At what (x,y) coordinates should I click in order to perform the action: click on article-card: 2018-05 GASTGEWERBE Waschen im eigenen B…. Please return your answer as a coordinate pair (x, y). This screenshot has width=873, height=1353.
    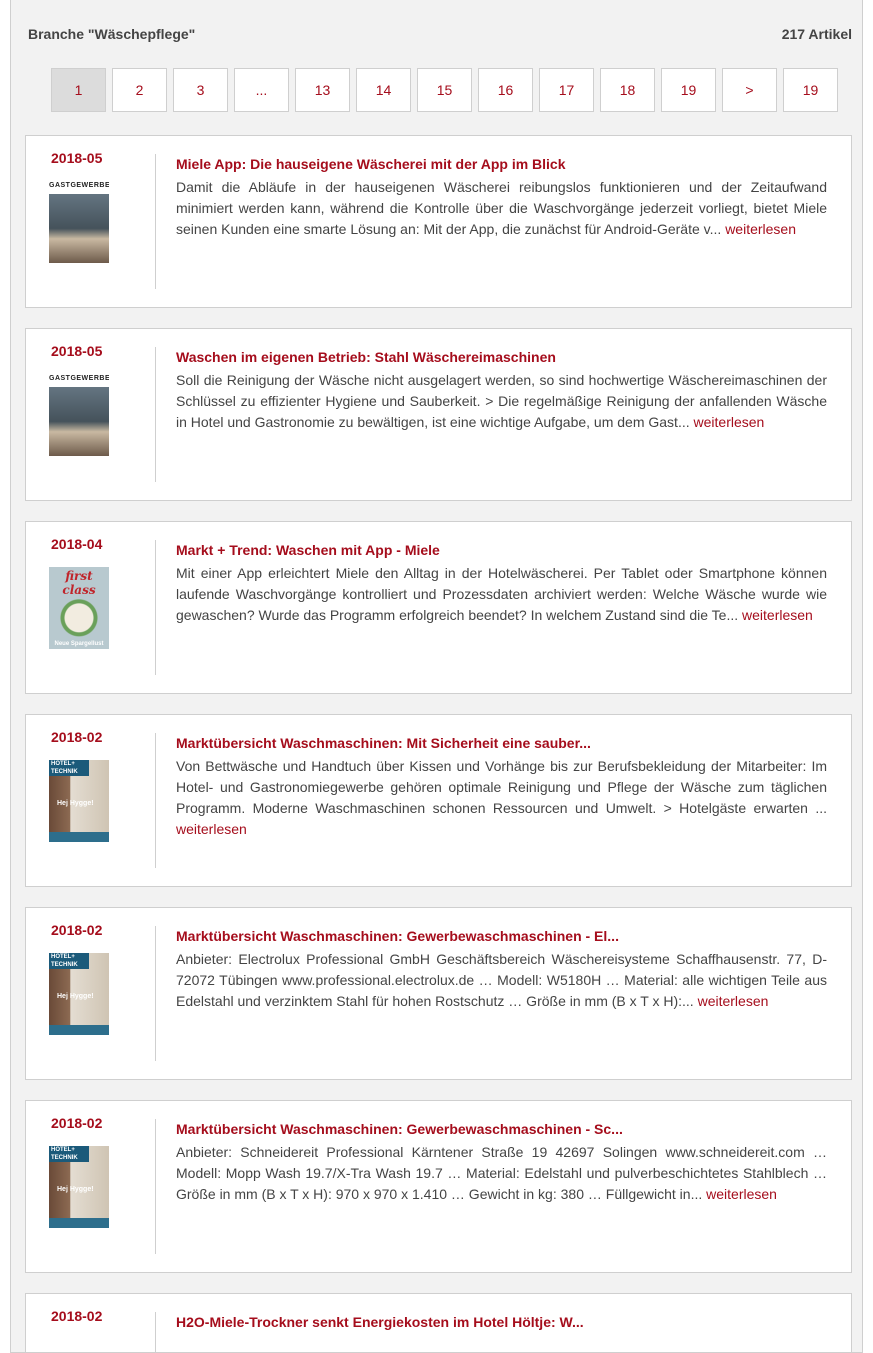
    Looking at the image, I should click on (438, 414).